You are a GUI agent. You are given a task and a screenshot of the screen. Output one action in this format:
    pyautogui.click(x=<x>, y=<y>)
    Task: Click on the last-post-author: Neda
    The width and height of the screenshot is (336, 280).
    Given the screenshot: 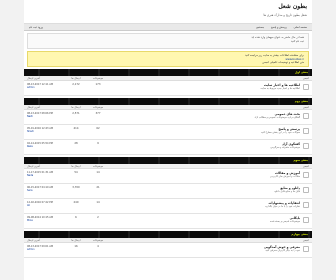 What is the action you would take?
    pyautogui.click(x=46, y=175)
    